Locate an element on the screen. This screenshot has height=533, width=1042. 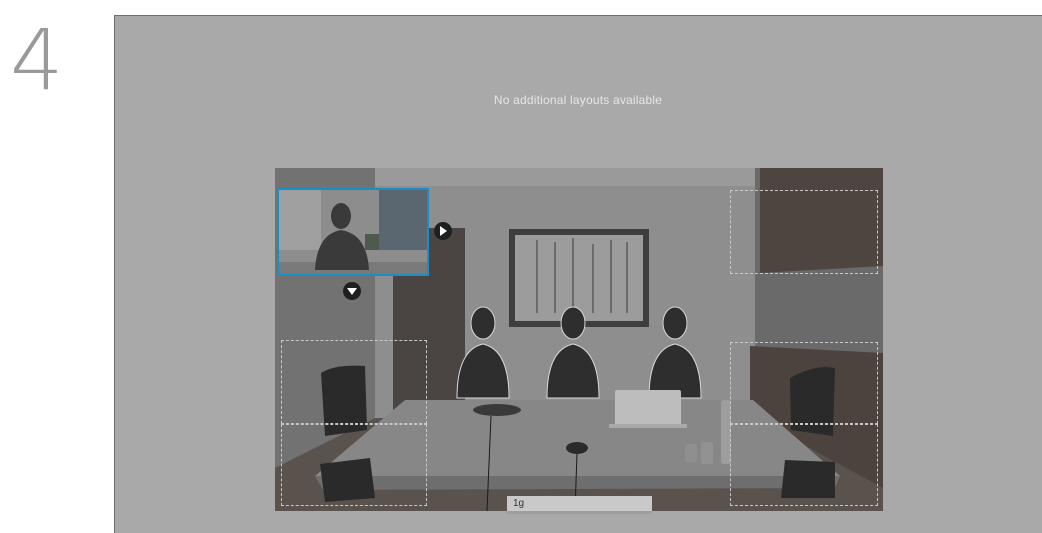
layout-slot-top-right is located at coordinates (804, 232).